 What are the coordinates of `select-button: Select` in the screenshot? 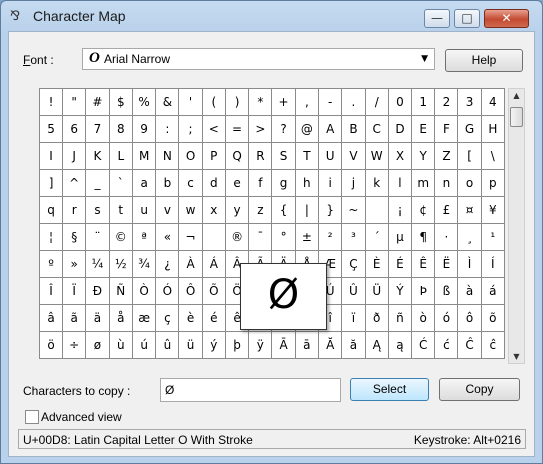 It's located at (389, 389).